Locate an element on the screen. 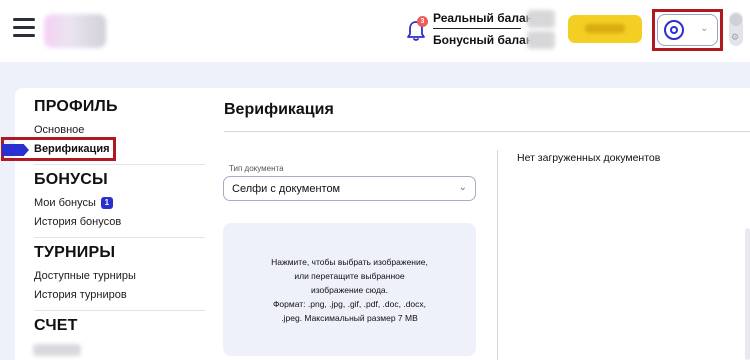 The image size is (750, 360). settings-toggle: ⚙ is located at coordinates (736, 29).